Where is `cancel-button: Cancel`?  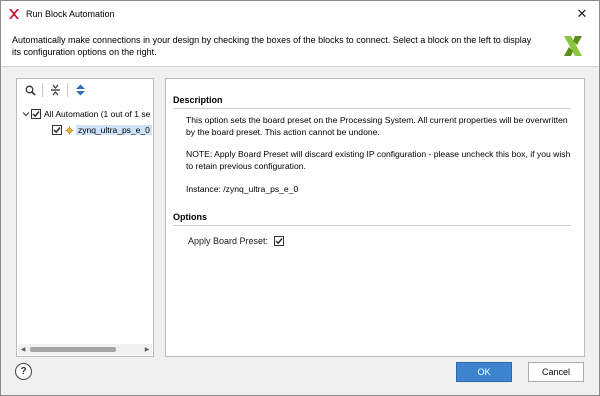 cancel-button: Cancel is located at coordinates (556, 372).